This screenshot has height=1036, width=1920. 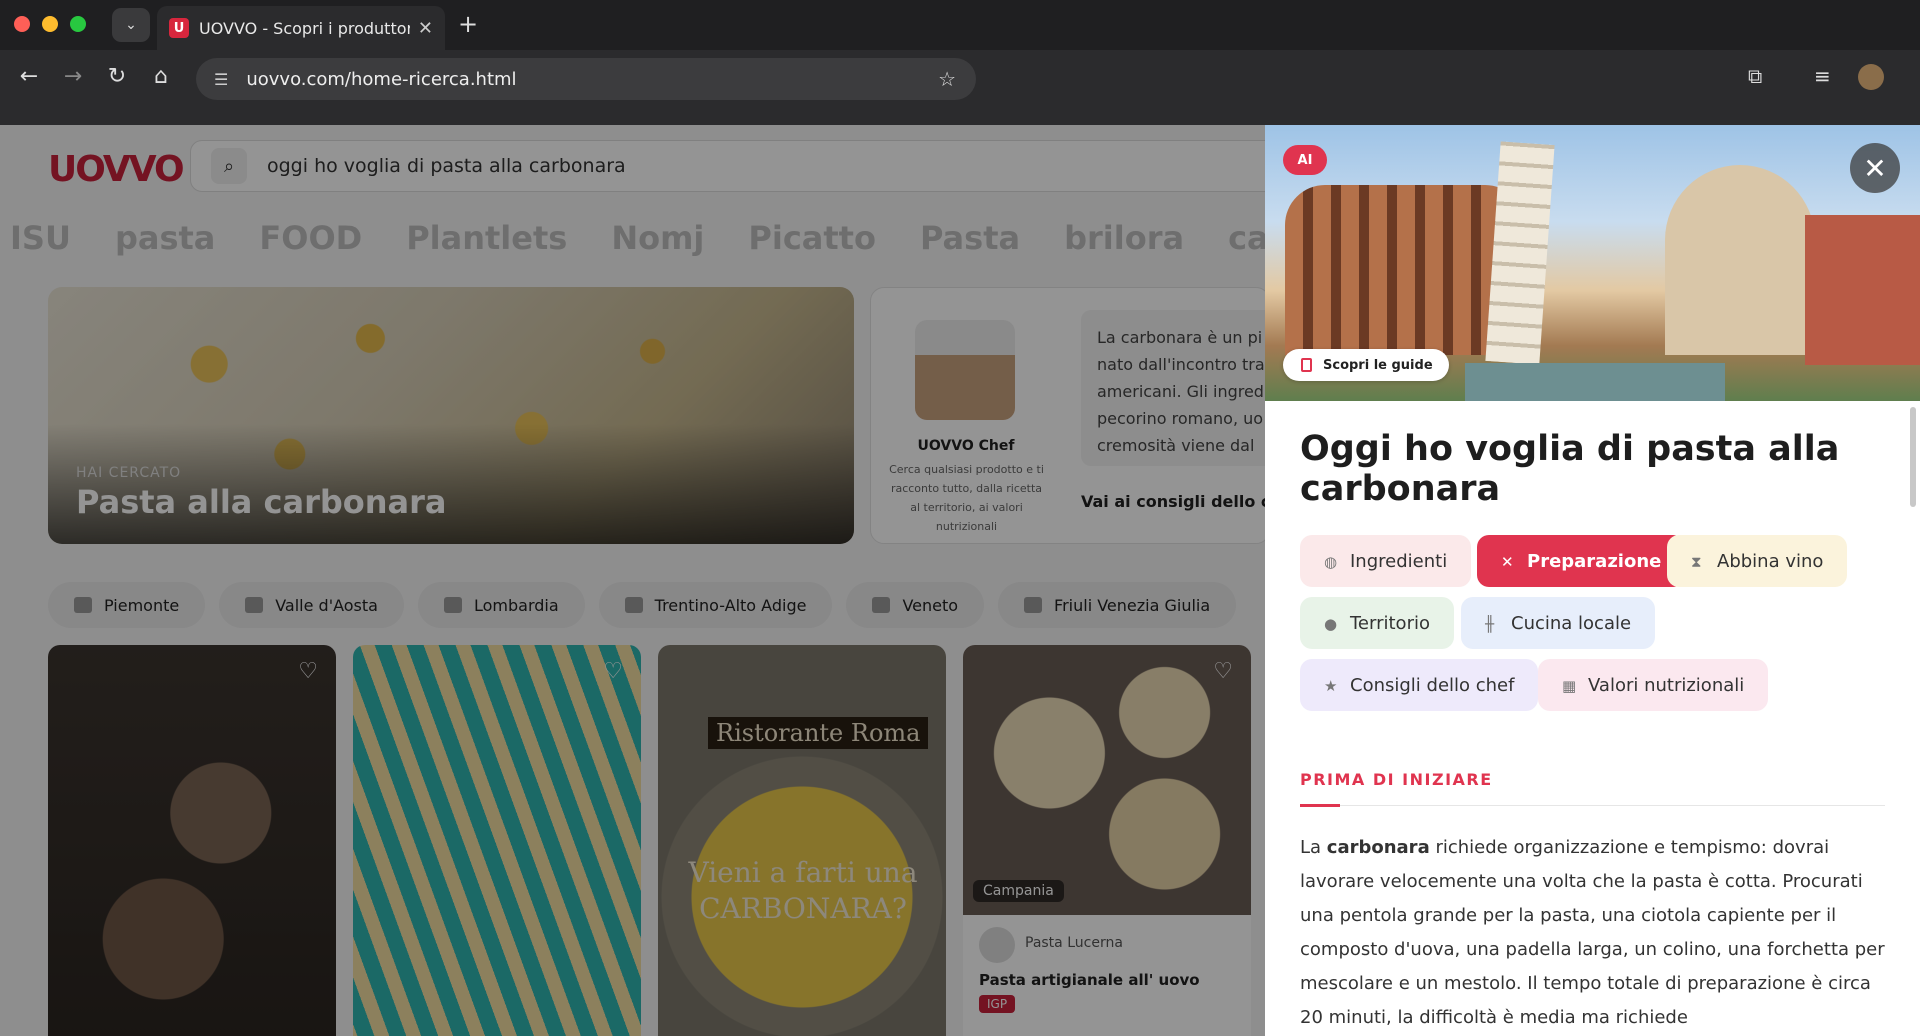 I want to click on close-panel-button: ✕, so click(x=1875, y=168).